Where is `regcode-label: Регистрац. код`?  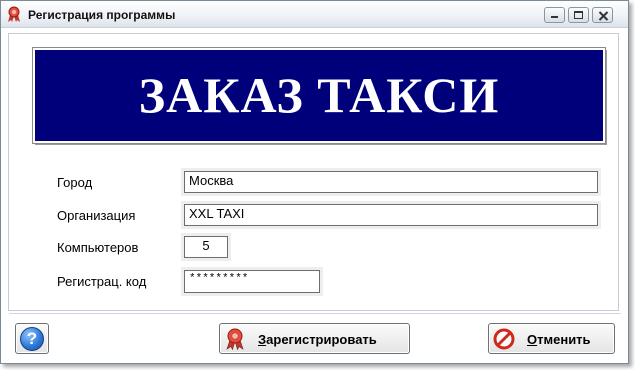 regcode-label: Регистрац. код is located at coordinates (102, 281).